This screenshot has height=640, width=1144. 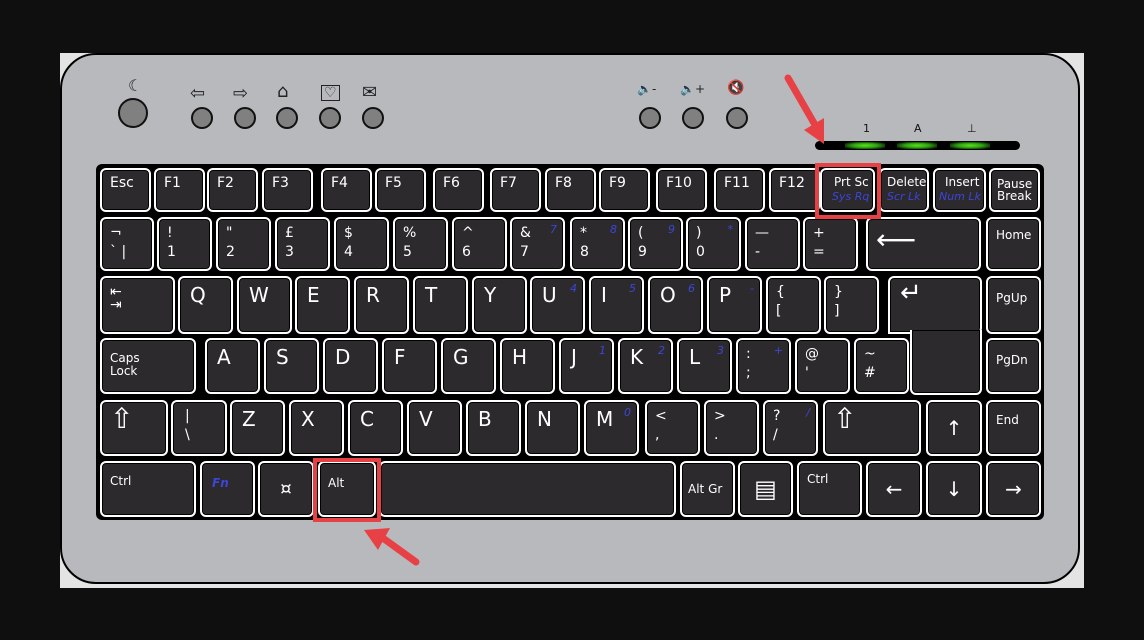 What do you see at coordinates (959, 190) in the screenshot?
I see `key-insert: Insert Num Lk` at bounding box center [959, 190].